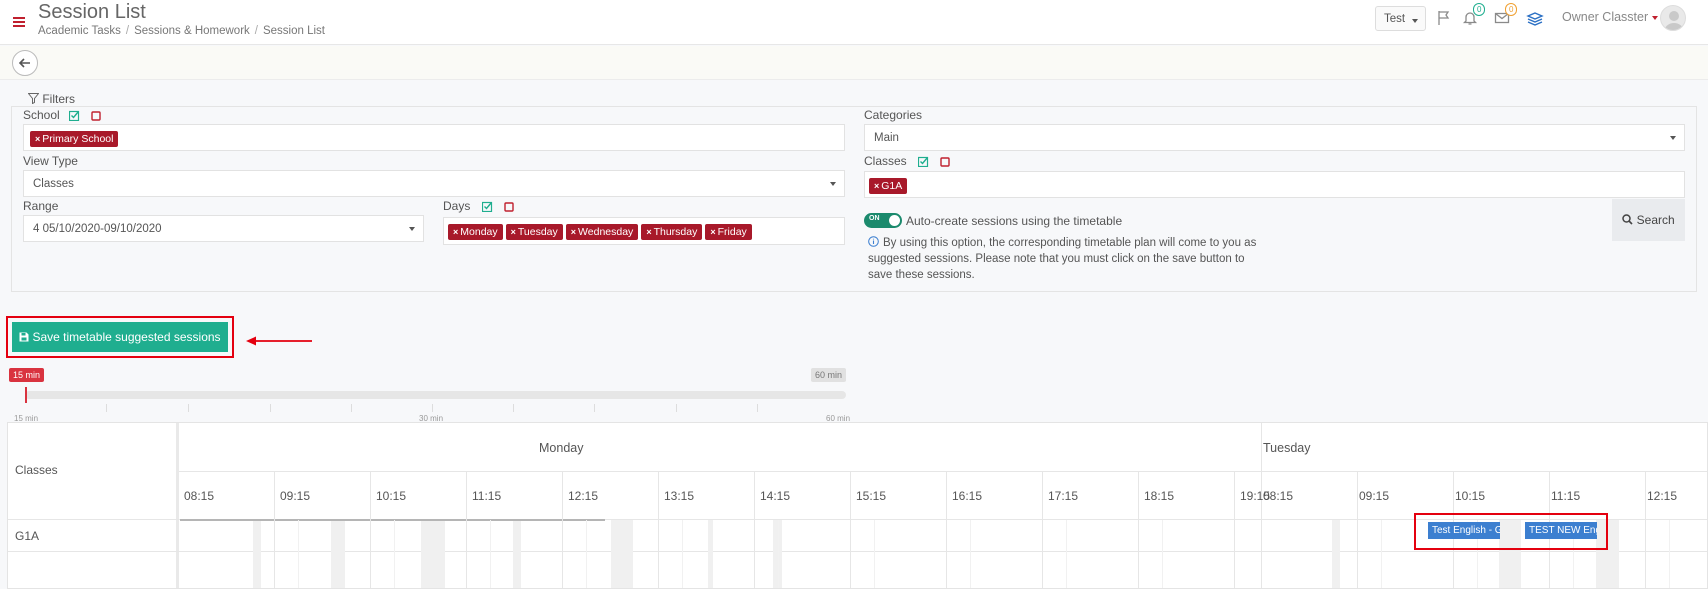  I want to click on save-timetable-sessions-button: Save timetable suggested sessions, so click(120, 337).